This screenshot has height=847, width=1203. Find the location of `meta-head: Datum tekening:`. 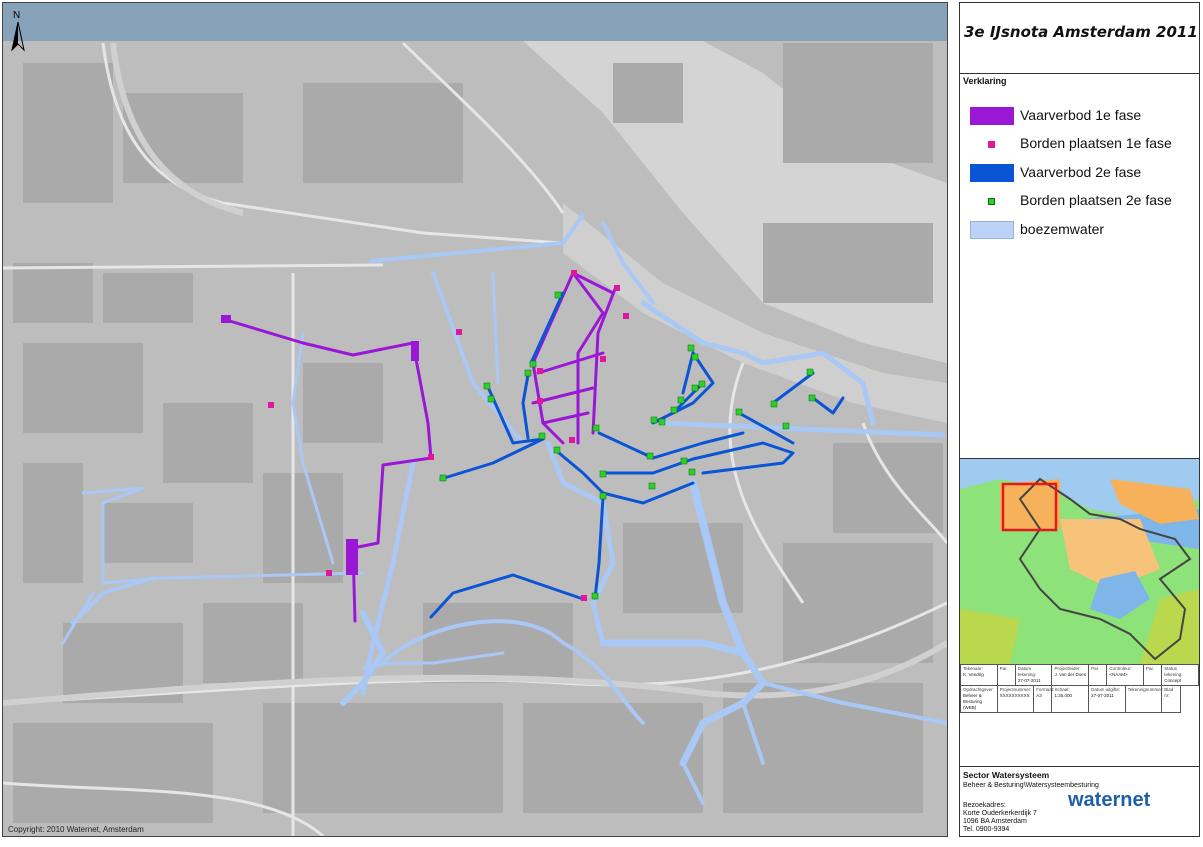

meta-head: Datum tekening: is located at coordinates (1027, 671).